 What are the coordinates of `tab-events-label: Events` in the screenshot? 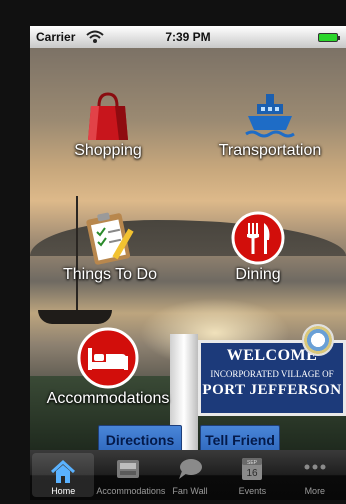 It's located at (252, 491).